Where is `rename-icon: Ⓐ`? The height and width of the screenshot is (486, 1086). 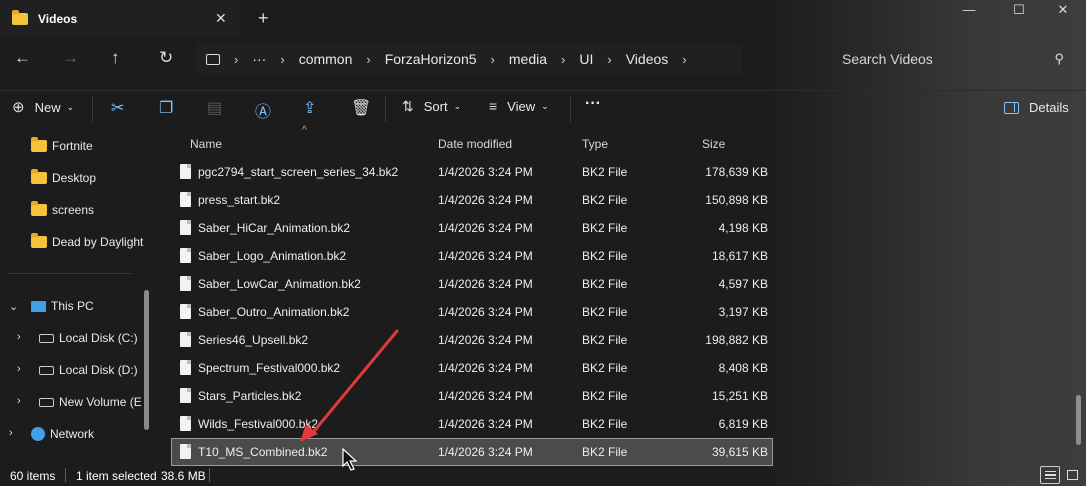 rename-icon: Ⓐ is located at coordinates (263, 110).